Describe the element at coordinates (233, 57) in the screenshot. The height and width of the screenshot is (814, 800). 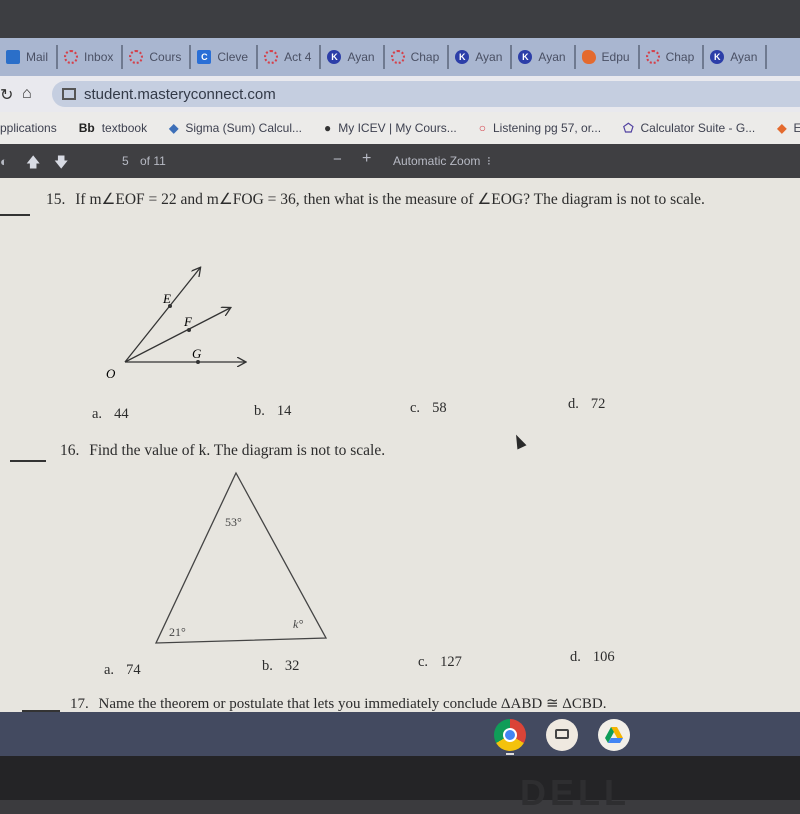
I see `tab-label: Cleve` at that location.